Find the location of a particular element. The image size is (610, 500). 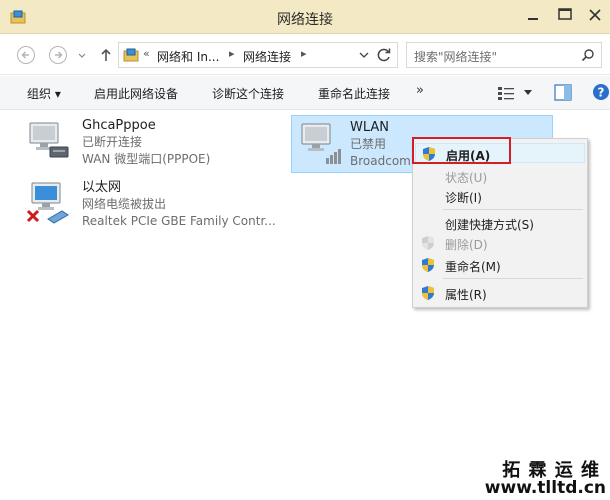

ethernet-disconnected-icon is located at coordinates (47, 203).